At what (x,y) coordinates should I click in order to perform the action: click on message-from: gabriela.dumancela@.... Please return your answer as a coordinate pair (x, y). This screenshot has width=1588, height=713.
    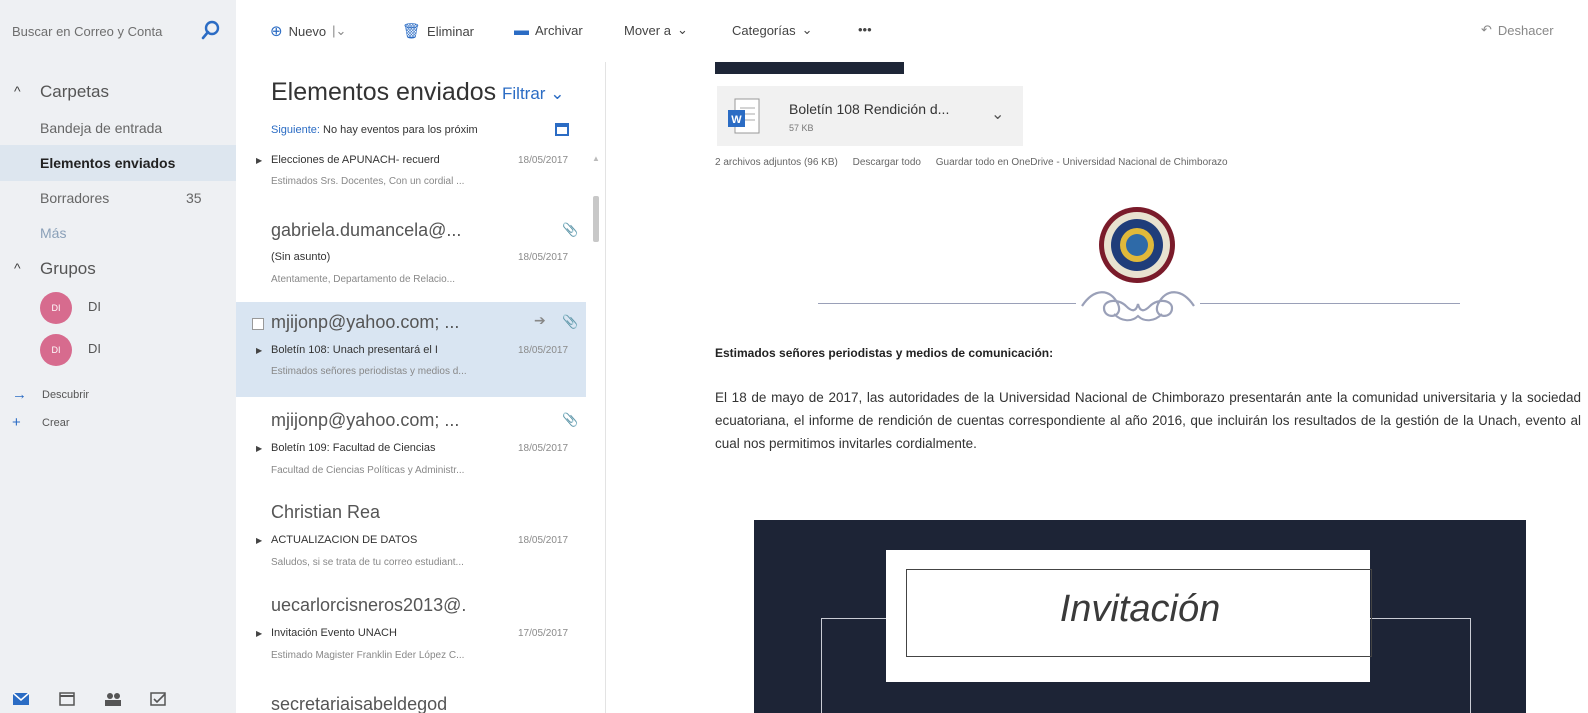
    Looking at the image, I should click on (366, 230).